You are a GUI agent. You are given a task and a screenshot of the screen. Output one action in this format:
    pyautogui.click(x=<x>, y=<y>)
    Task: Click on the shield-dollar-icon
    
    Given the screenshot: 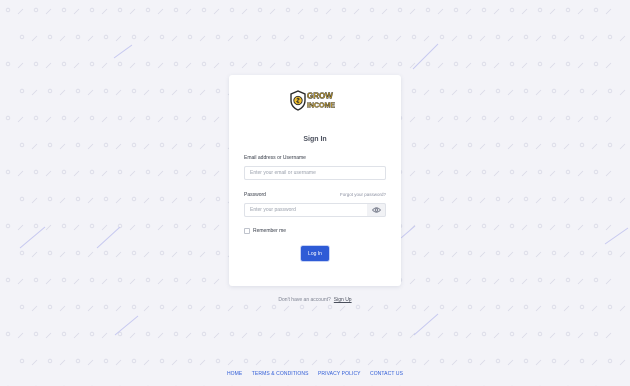 What is the action you would take?
    pyautogui.click(x=298, y=100)
    